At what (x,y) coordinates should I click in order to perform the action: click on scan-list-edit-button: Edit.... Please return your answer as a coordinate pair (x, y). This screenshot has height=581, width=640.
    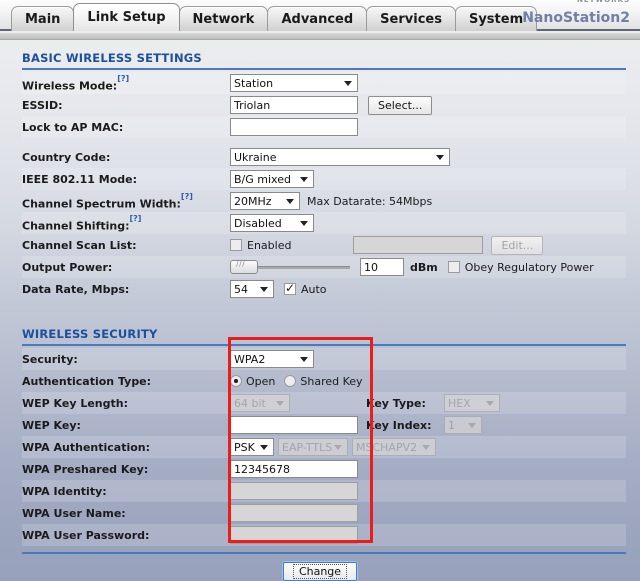
    Looking at the image, I should click on (517, 245).